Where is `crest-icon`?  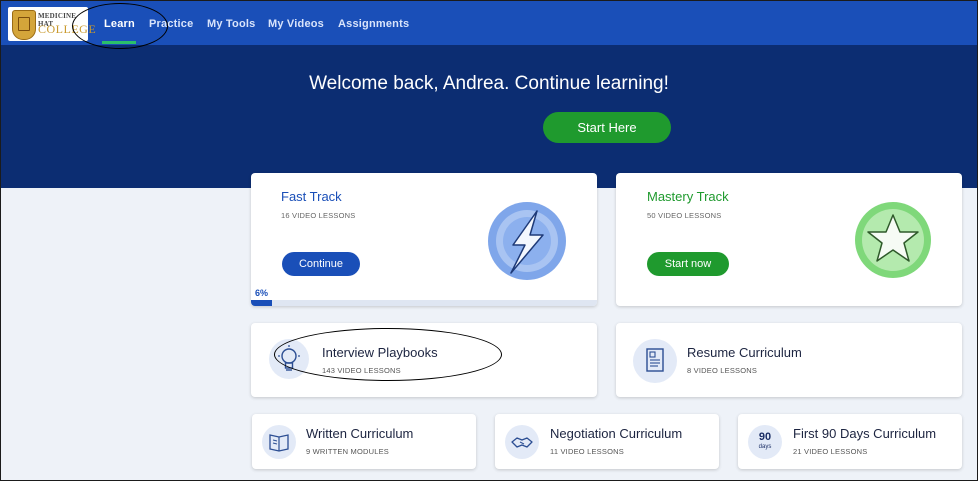 crest-icon is located at coordinates (24, 25).